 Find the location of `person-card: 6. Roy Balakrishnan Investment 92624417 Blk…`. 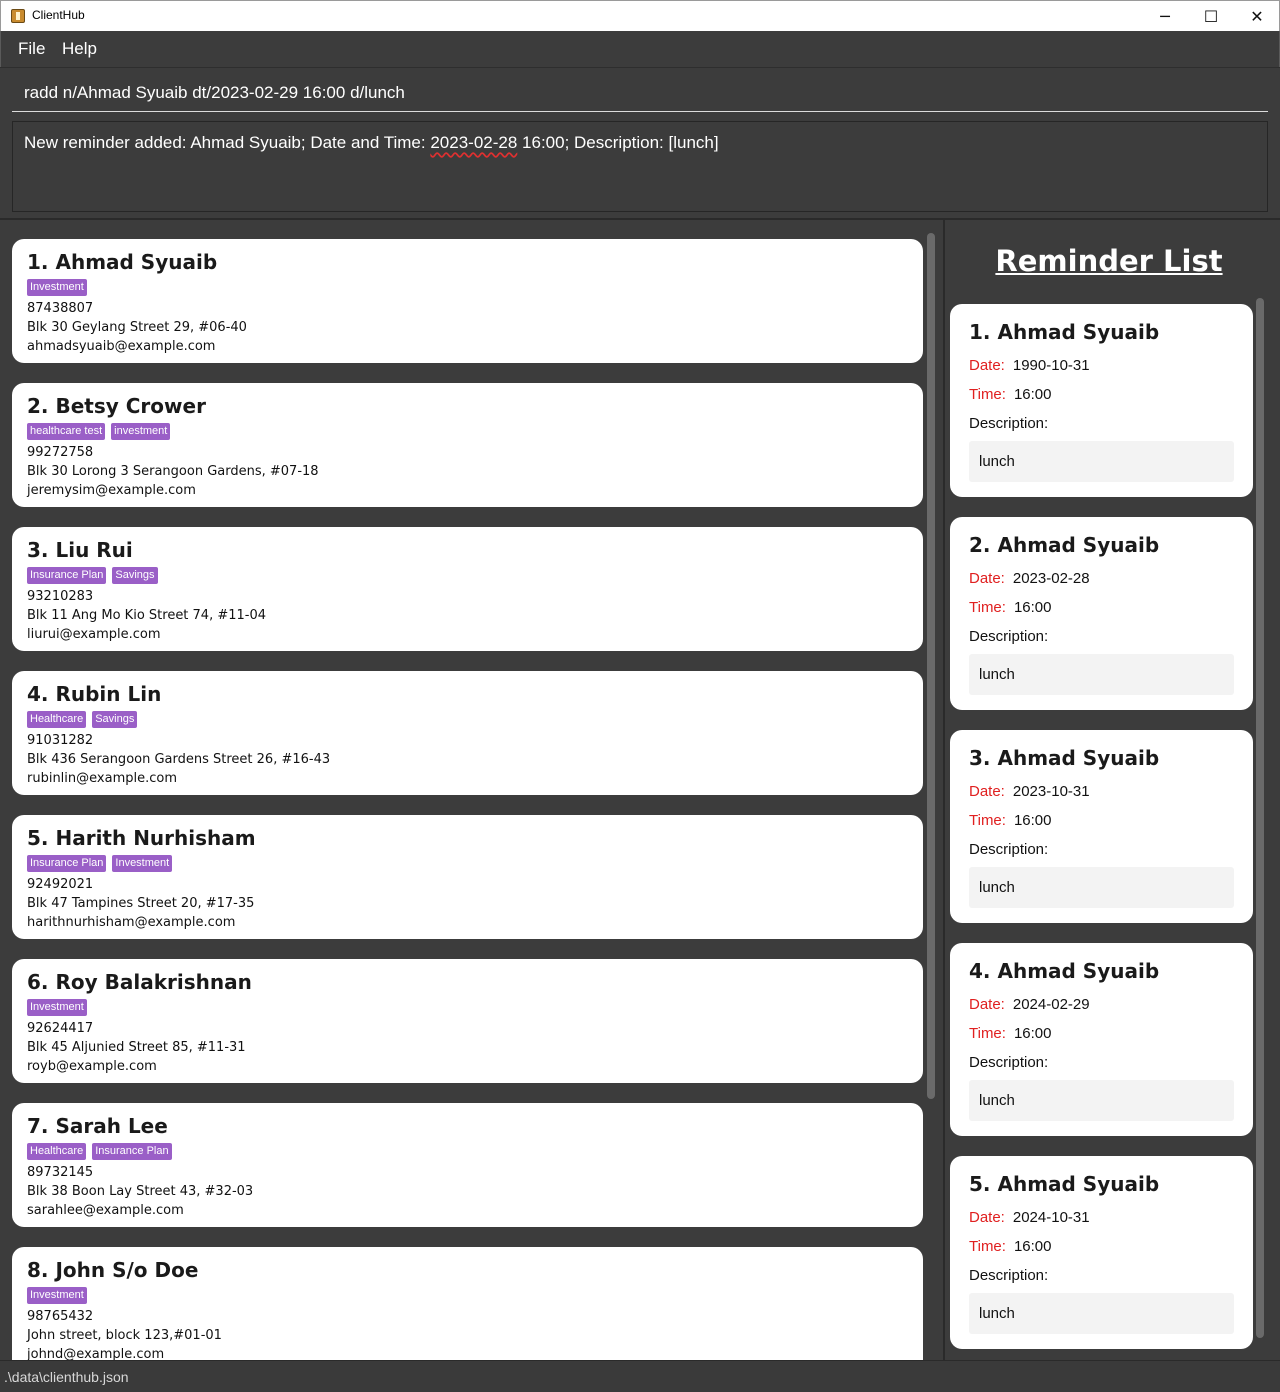

person-card: 6. Roy Balakrishnan Investment 92624417 Blk… is located at coordinates (467, 1021).